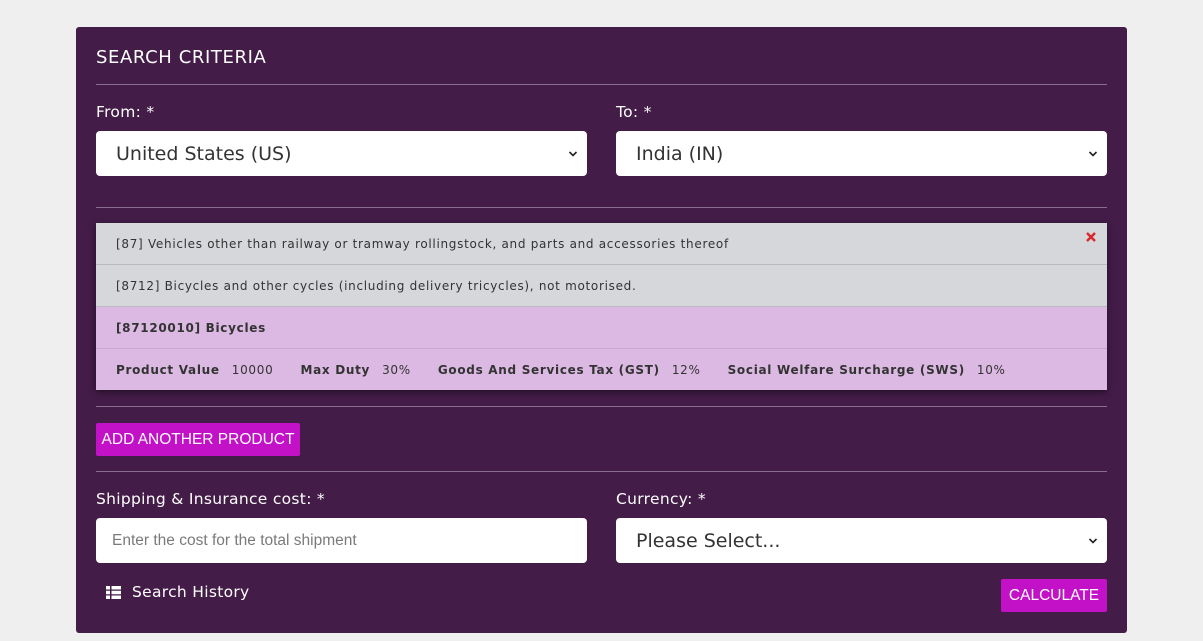 The height and width of the screenshot is (641, 1203). What do you see at coordinates (191, 327) in the screenshot?
I see `product-item: [87120010] Bicycles` at bounding box center [191, 327].